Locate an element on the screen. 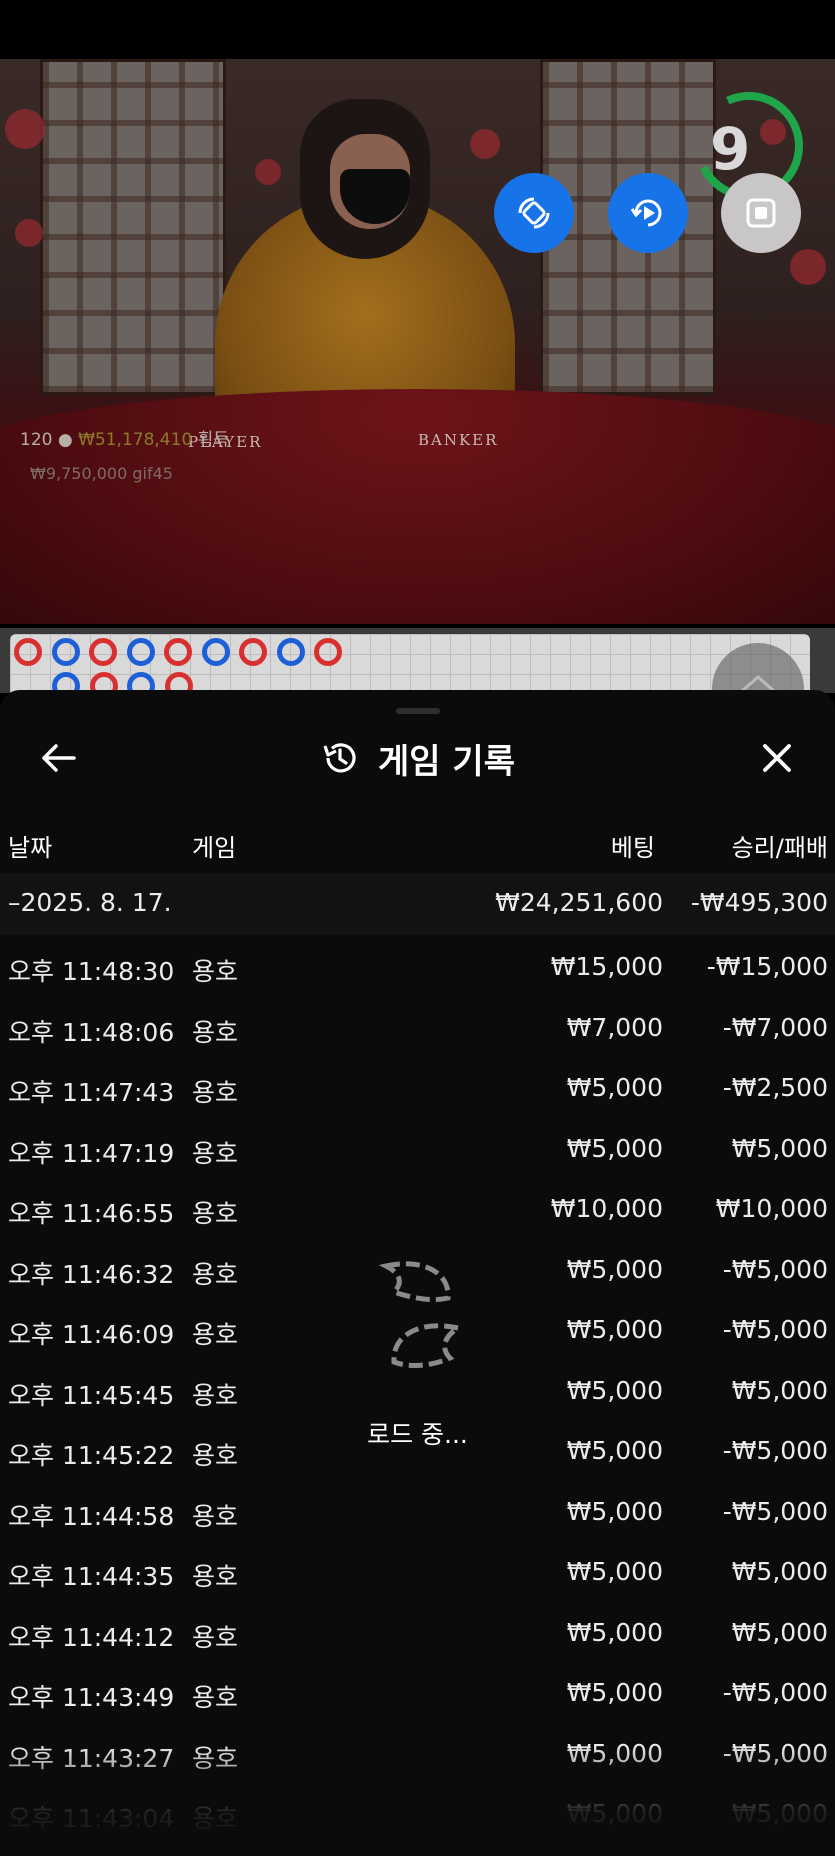 The image size is (835, 1856). row-time: 오후 11:47:19 is located at coordinates (91, 1153).